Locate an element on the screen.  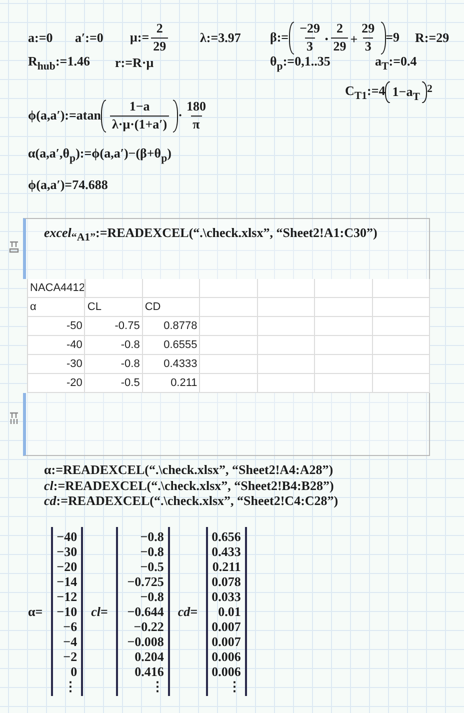
math-text: · is located at coordinates (180, 116).